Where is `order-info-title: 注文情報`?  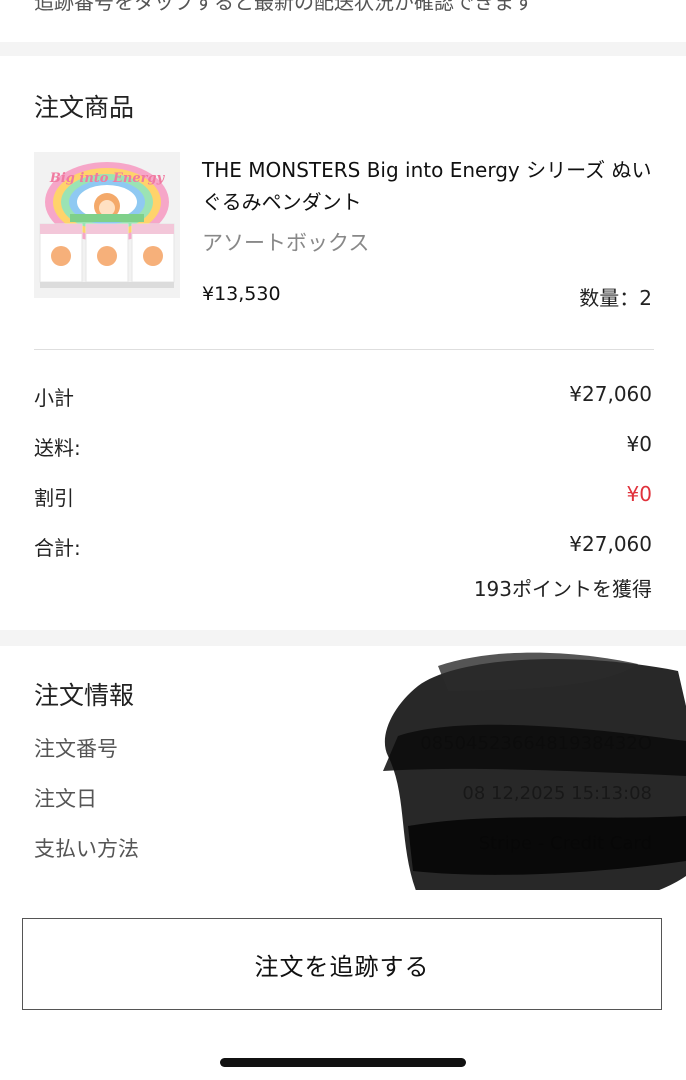 order-info-title: 注文情報 is located at coordinates (84, 695).